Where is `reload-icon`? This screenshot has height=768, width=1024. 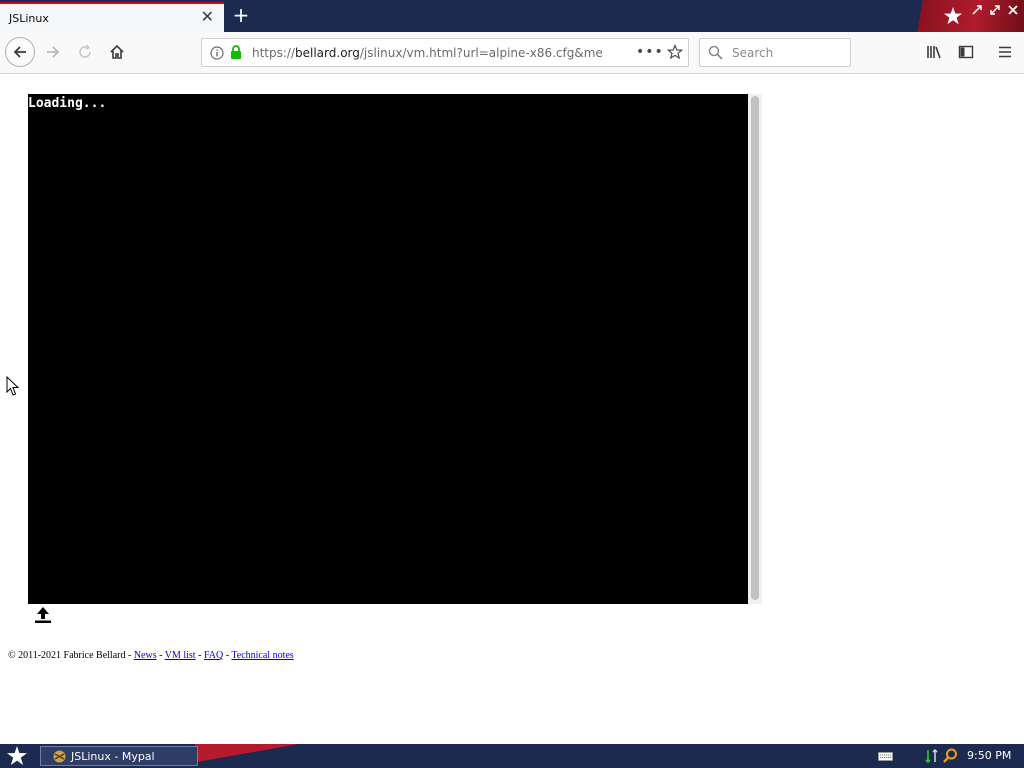 reload-icon is located at coordinates (85, 51).